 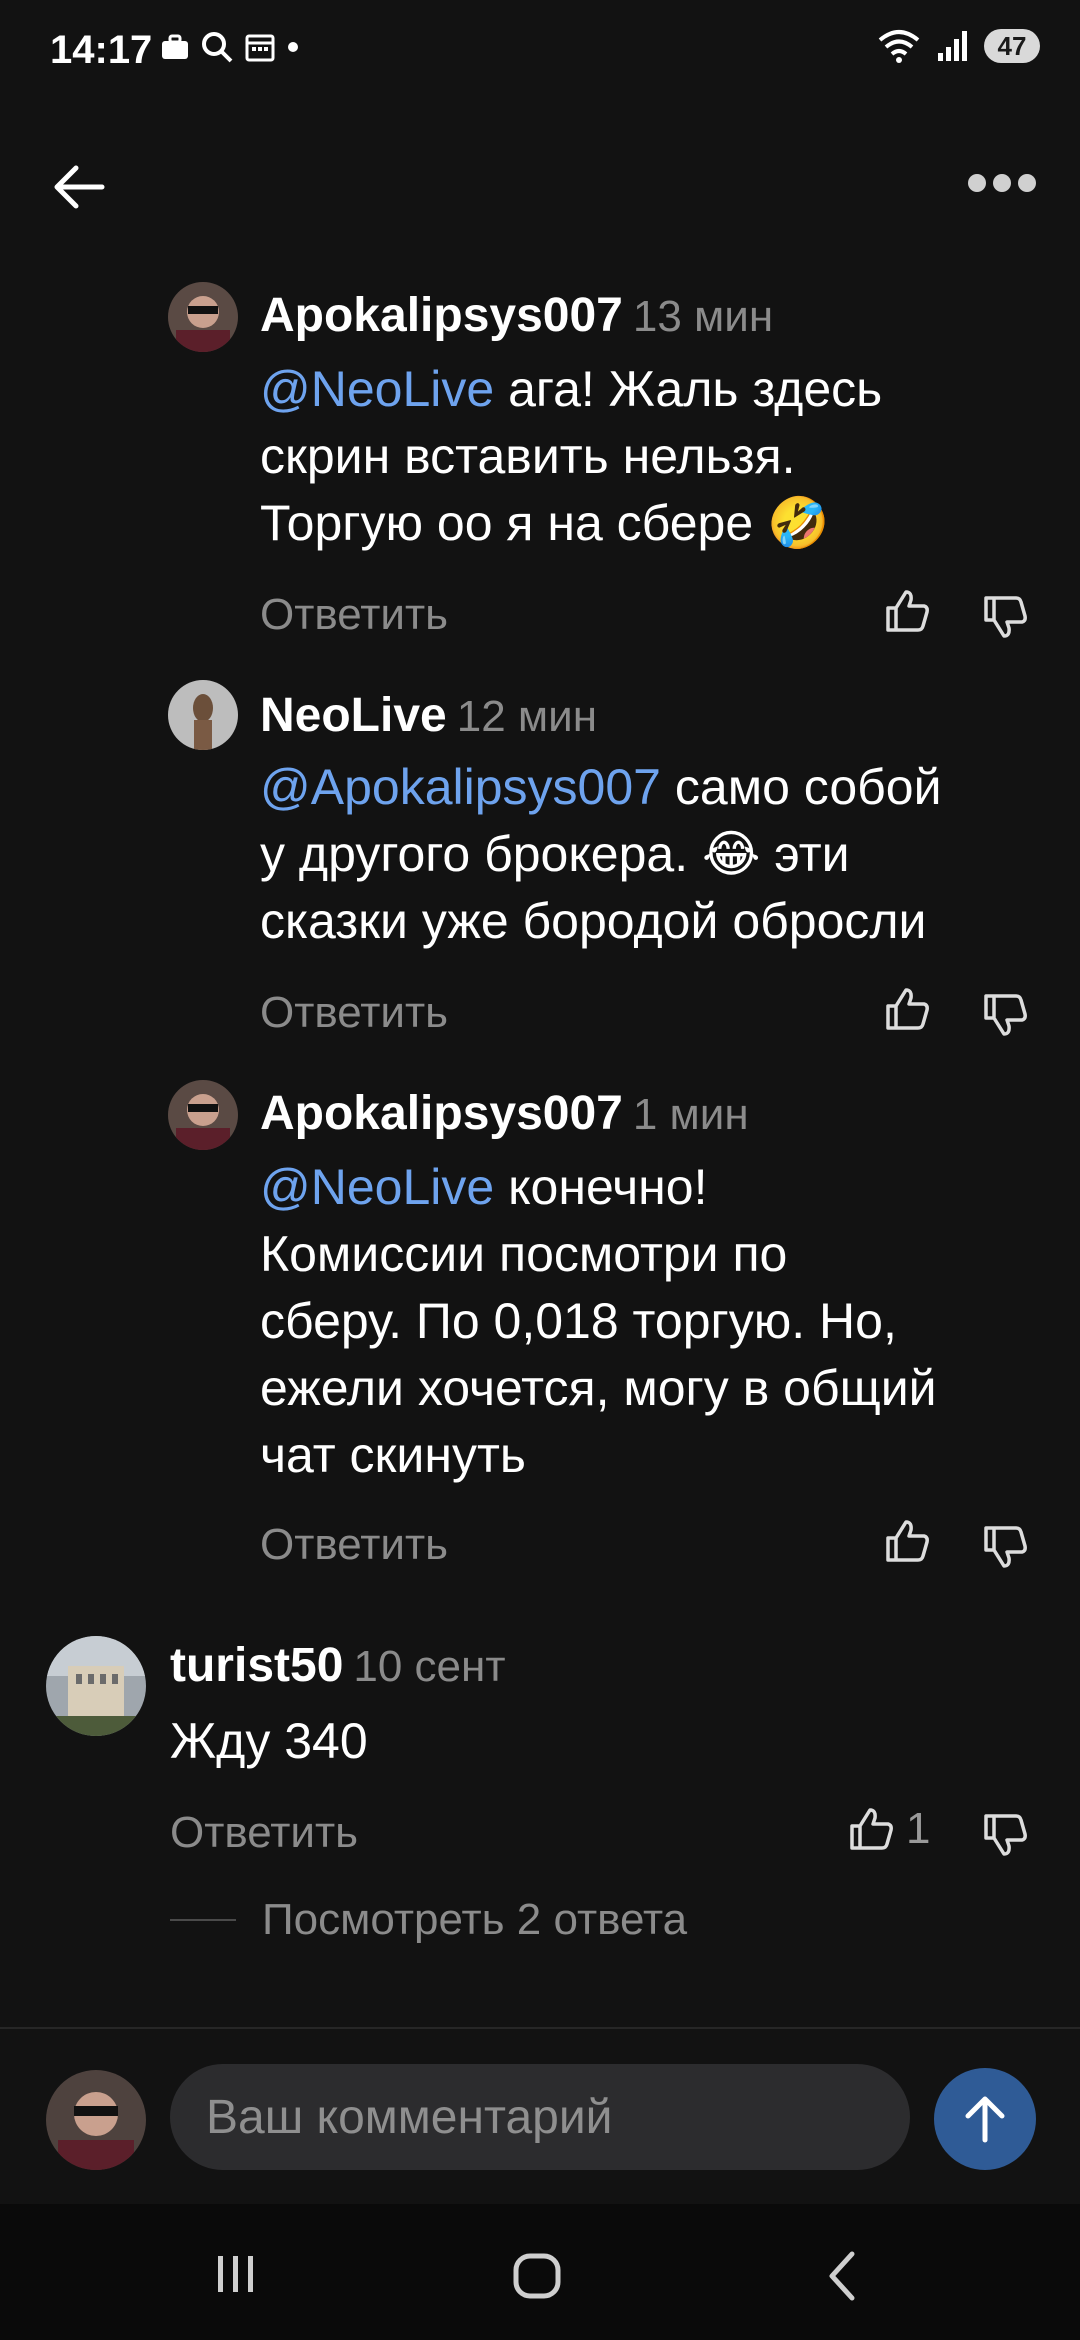 I want to click on recents-button, so click(x=236, y=2276).